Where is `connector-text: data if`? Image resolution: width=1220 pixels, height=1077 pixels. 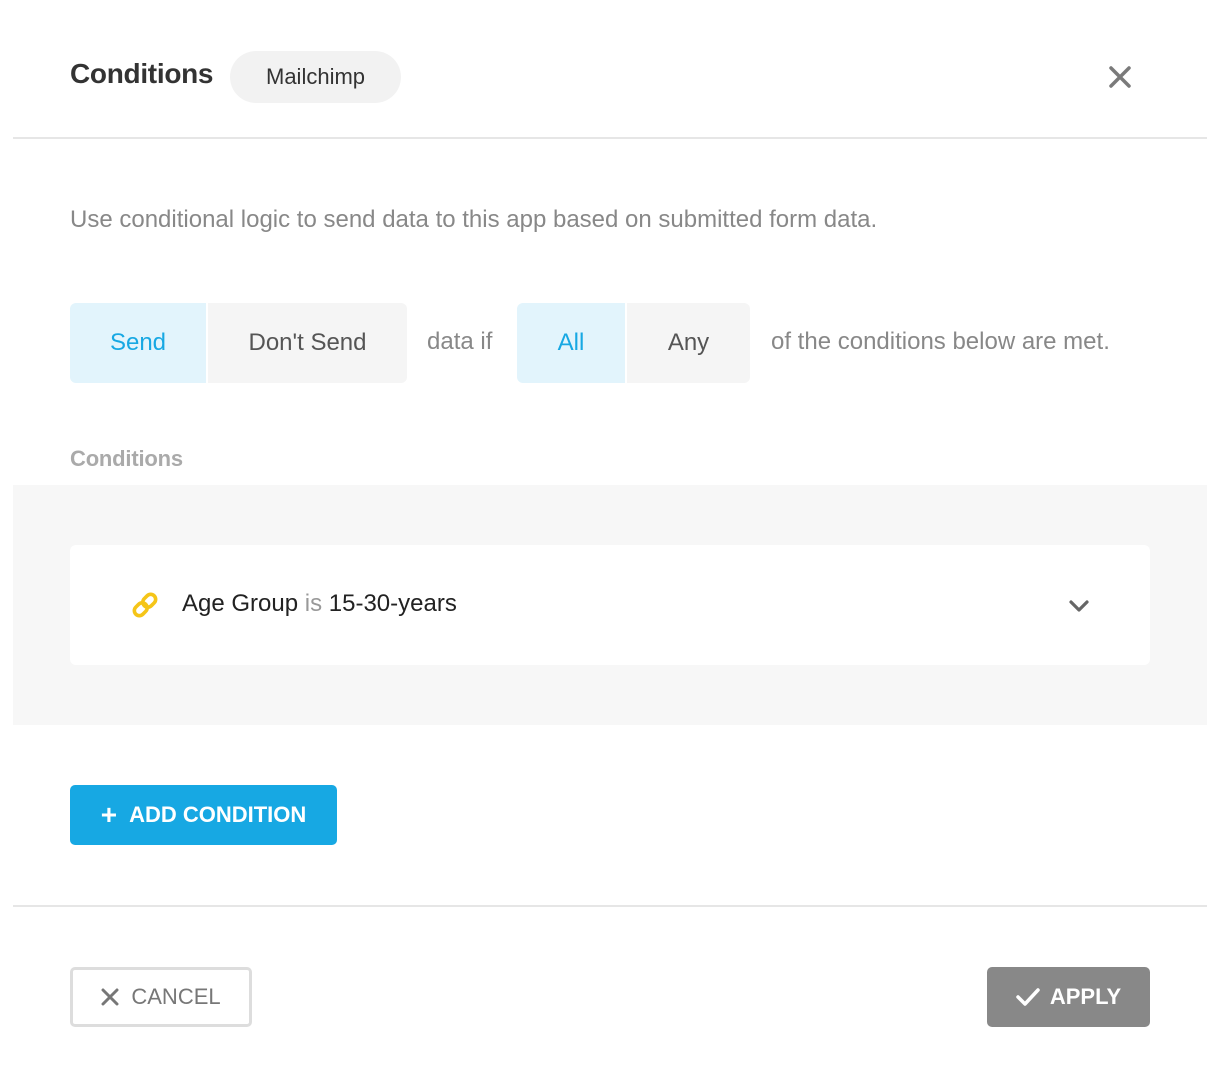 connector-text: data if is located at coordinates (460, 341).